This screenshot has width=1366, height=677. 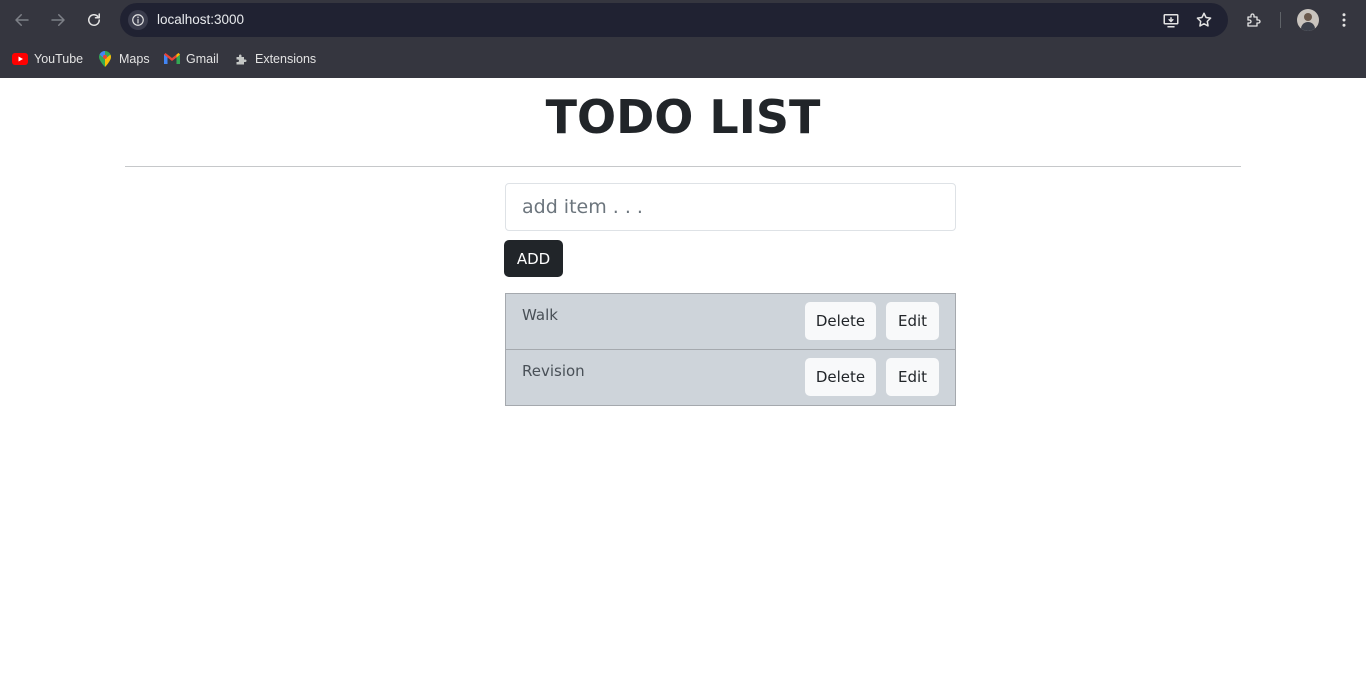 I want to click on address-bar: localhost:3000, so click(x=674, y=20).